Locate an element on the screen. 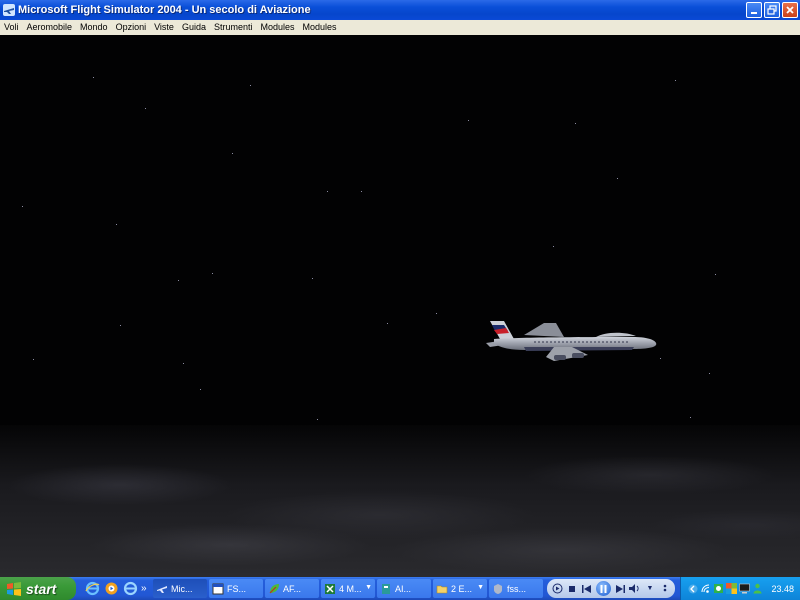 The height and width of the screenshot is (600, 800). excel-icon is located at coordinates (330, 588).